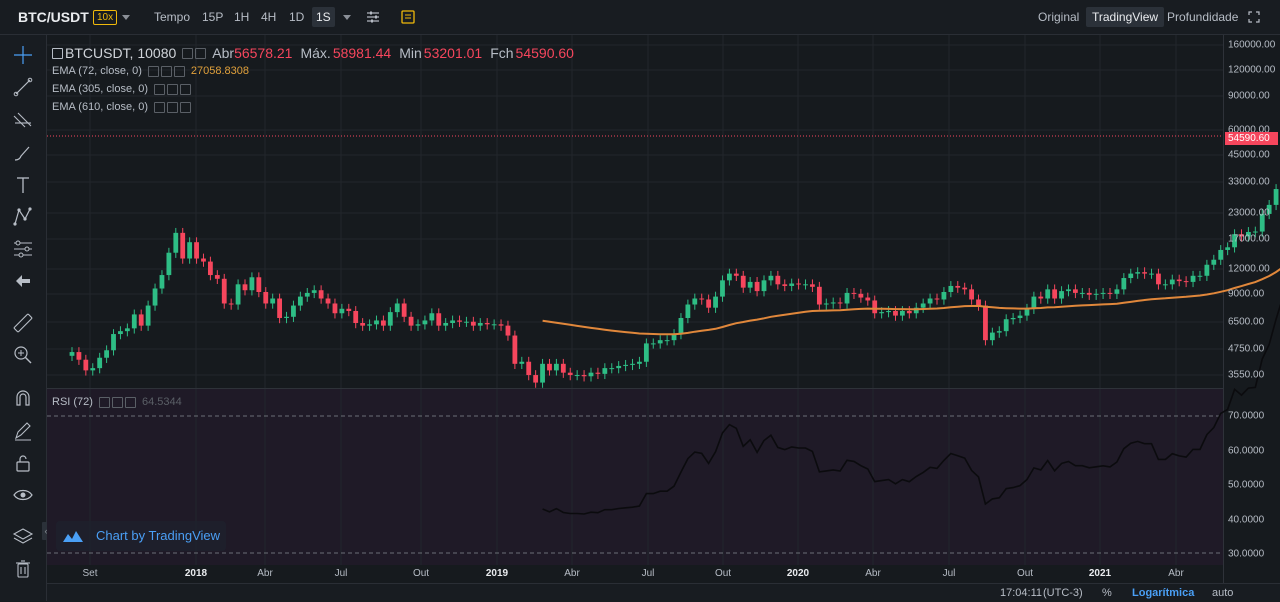 This screenshot has height=602, width=1280. What do you see at coordinates (408, 17) in the screenshot?
I see `notes-icon` at bounding box center [408, 17].